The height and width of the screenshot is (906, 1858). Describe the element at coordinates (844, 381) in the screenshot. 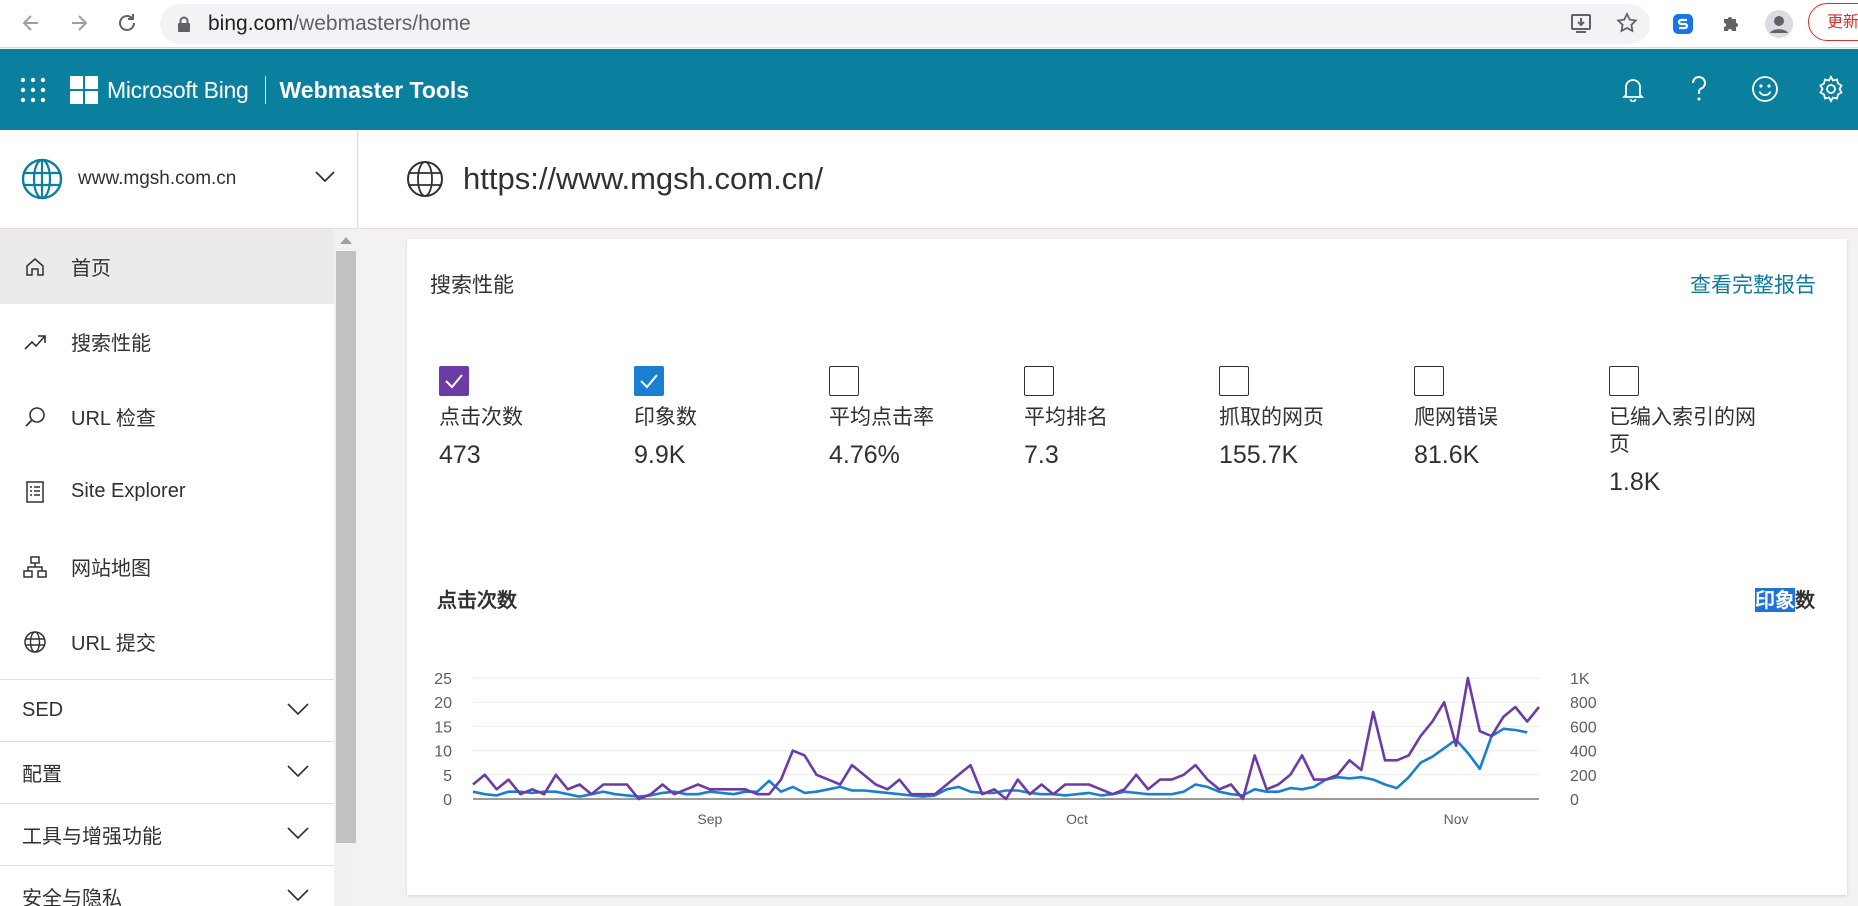

I see `checkbox-avg-ctr` at that location.